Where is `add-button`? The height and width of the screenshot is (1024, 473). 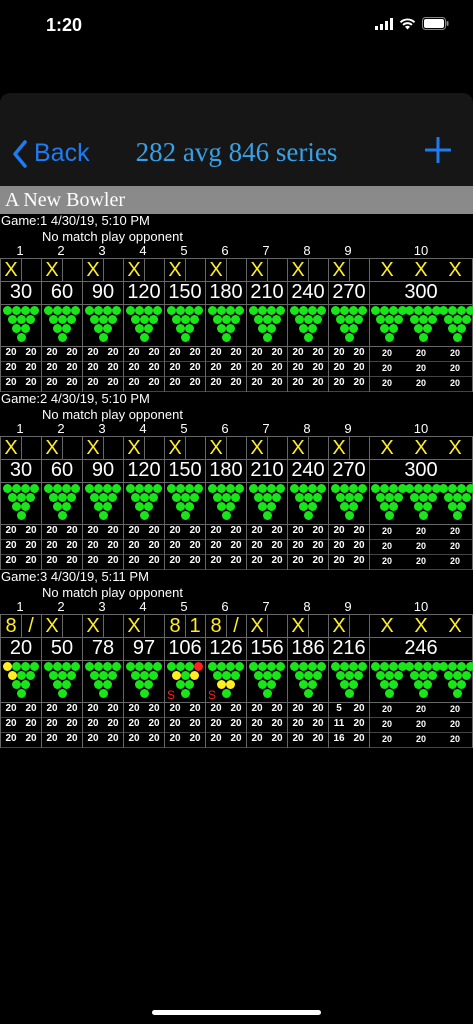
add-button is located at coordinates (438, 152).